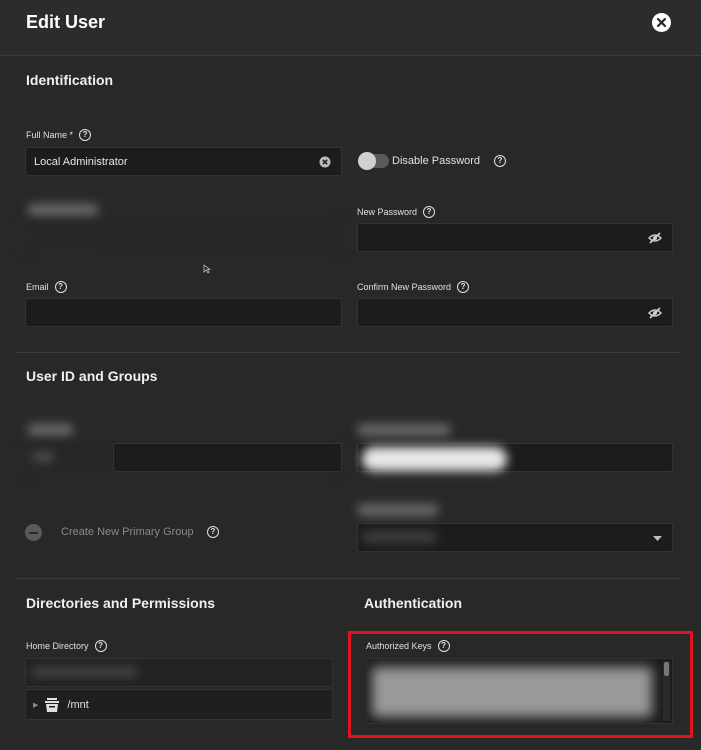 The height and width of the screenshot is (750, 701). Describe the element at coordinates (325, 162) in the screenshot. I see `clear-icon` at that location.